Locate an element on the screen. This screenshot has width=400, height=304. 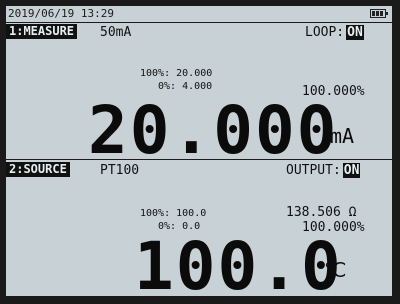
source-scale-100: 100%: 100.0 is located at coordinates (173, 213).